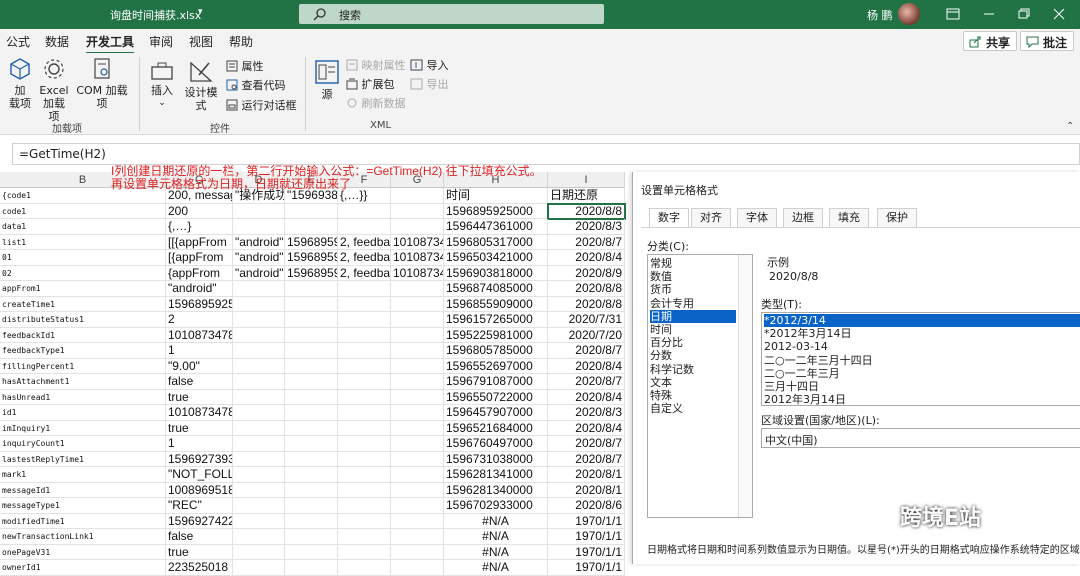 The image size is (1080, 576). What do you see at coordinates (909, 14) in the screenshot?
I see `avatar` at bounding box center [909, 14].